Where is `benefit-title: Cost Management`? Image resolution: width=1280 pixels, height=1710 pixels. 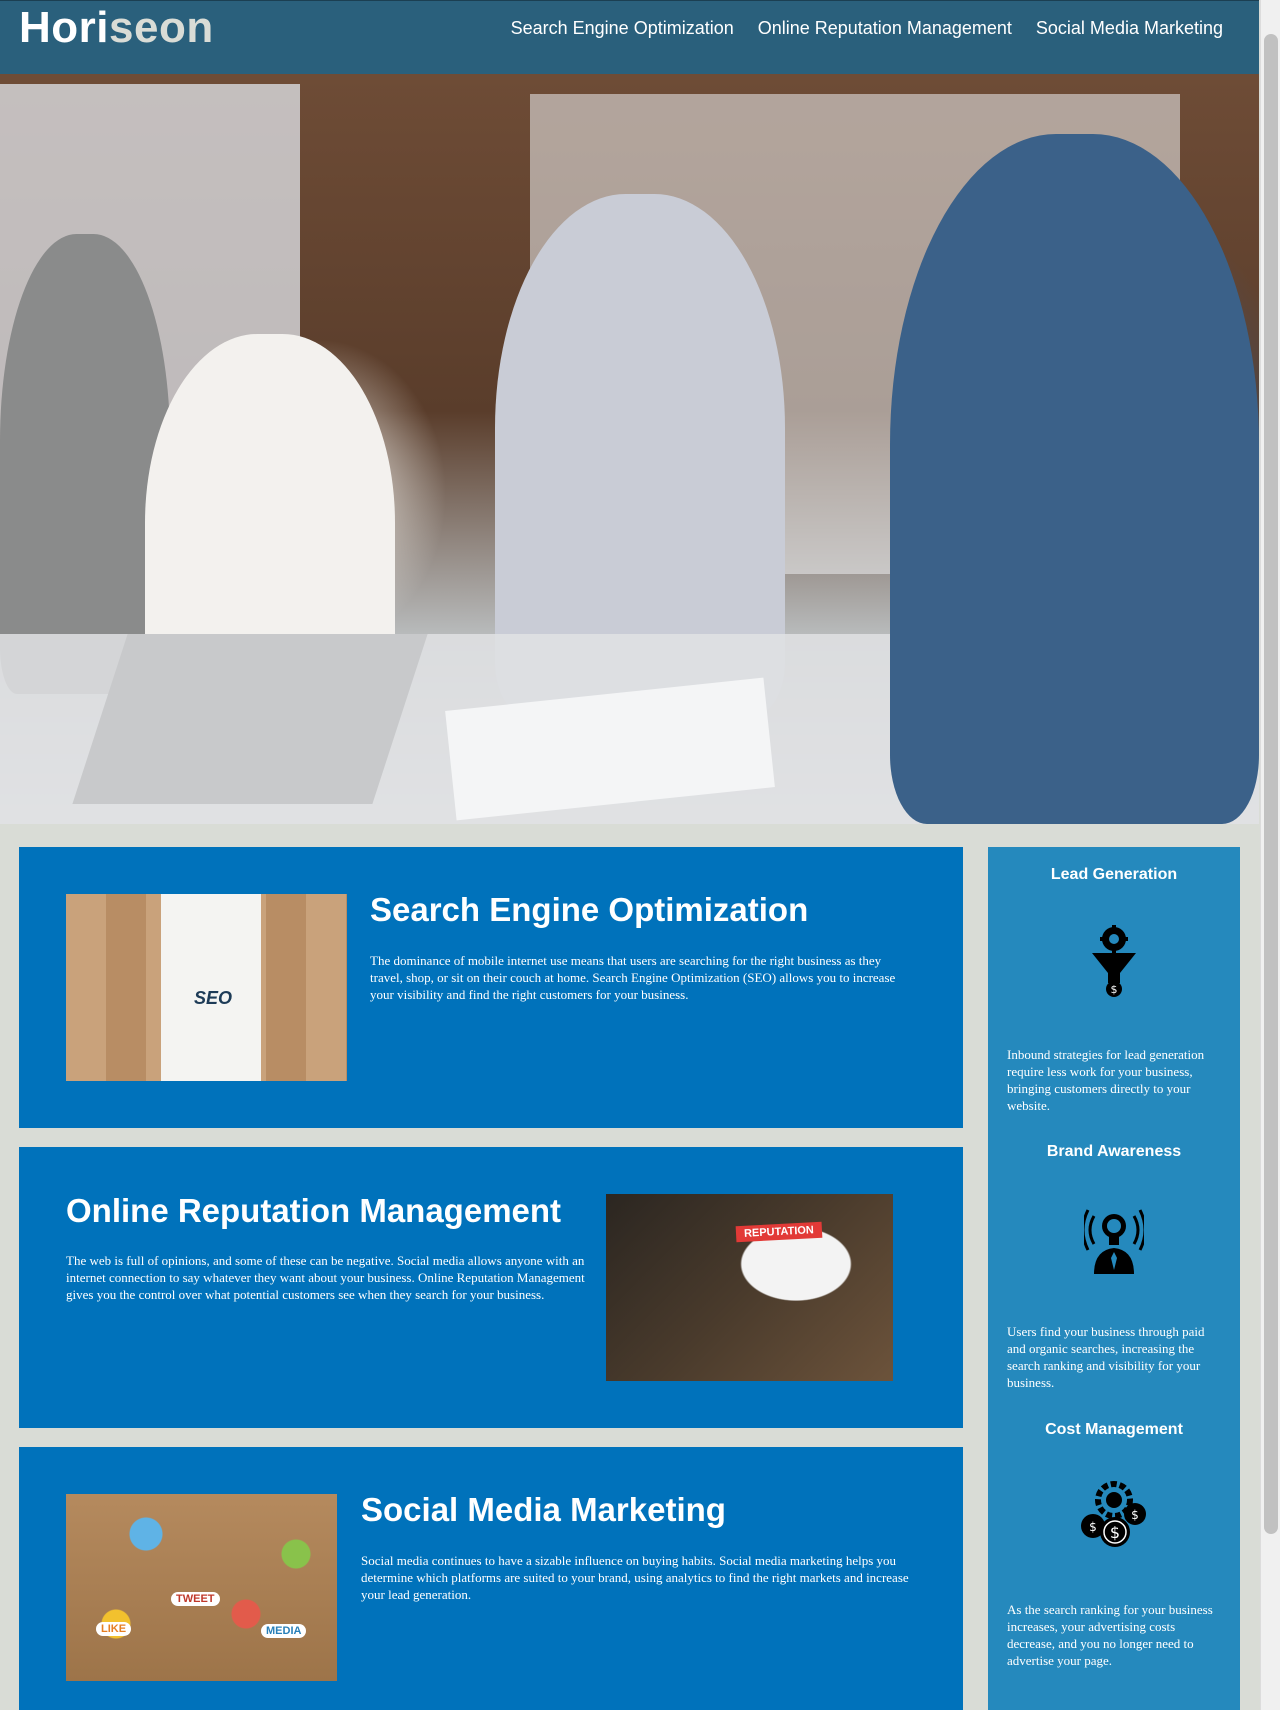 benefit-title: Cost Management is located at coordinates (1114, 1429).